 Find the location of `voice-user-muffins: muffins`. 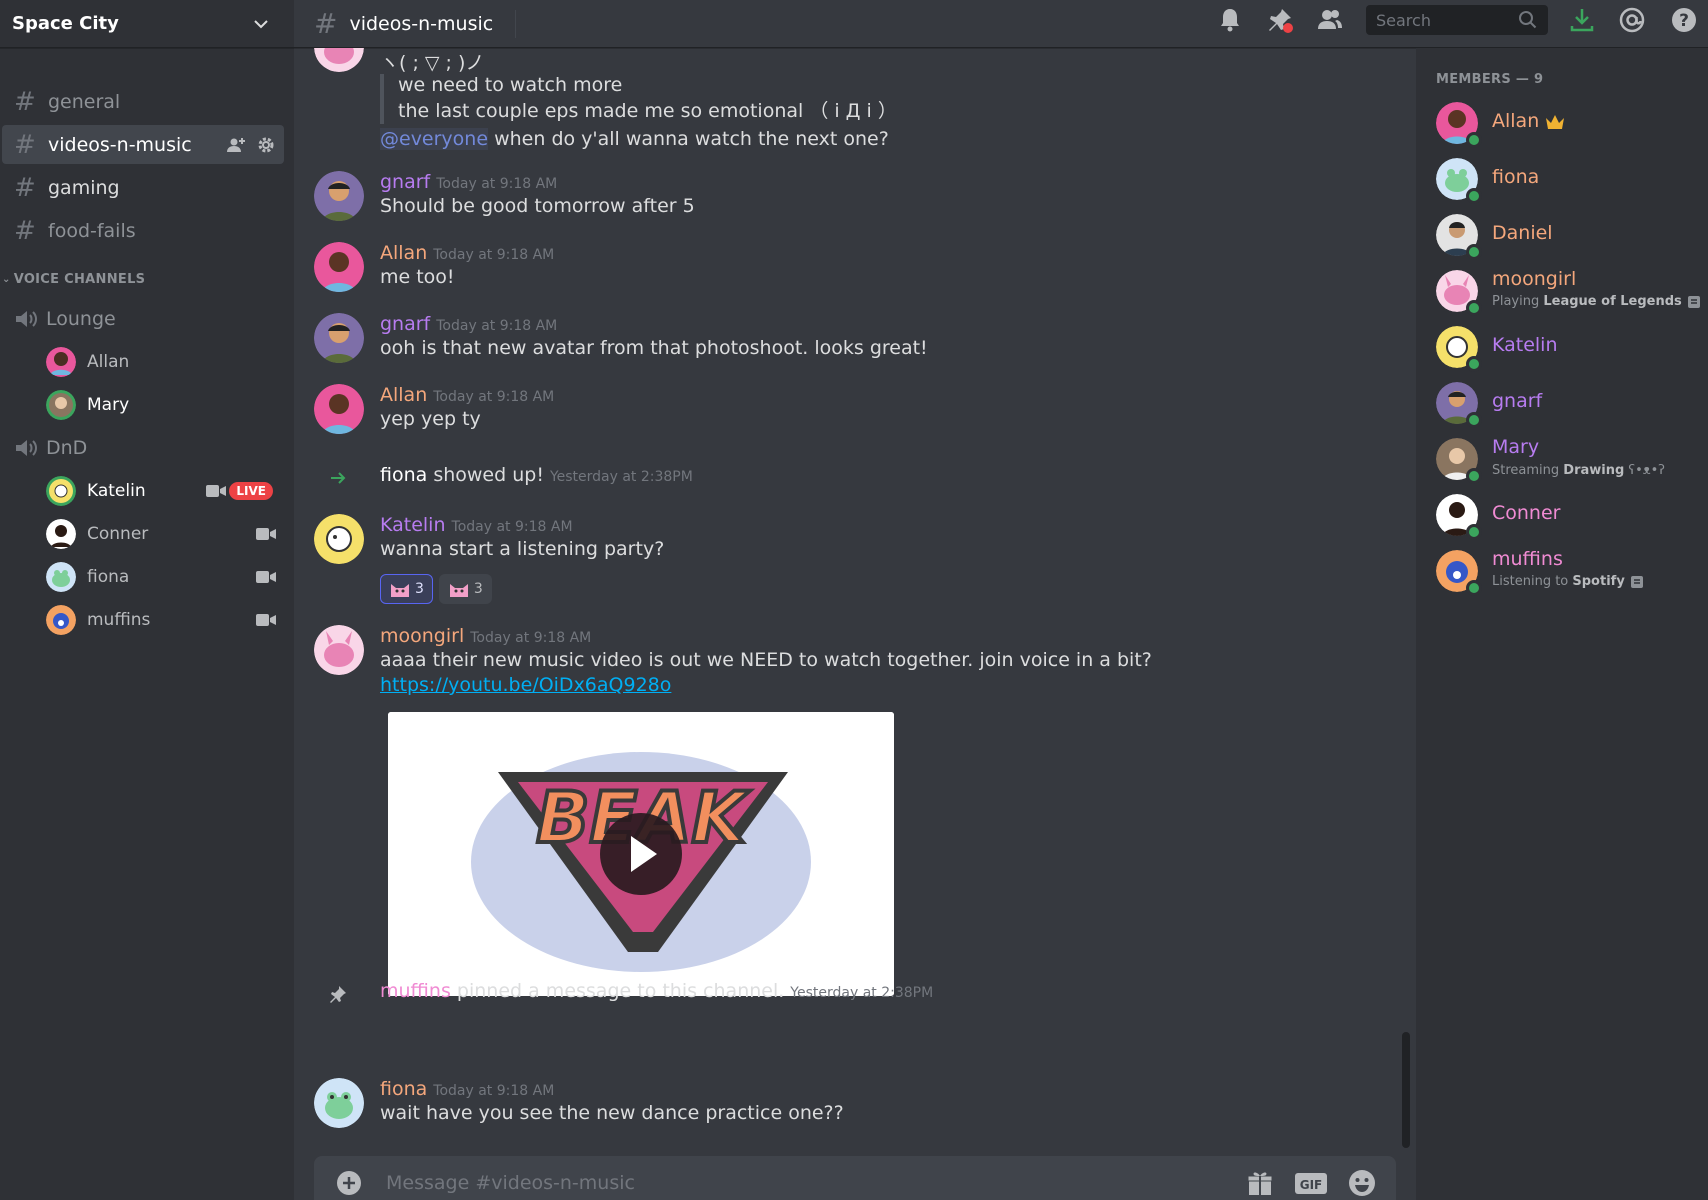

voice-user-muffins: muffins is located at coordinates (161, 620).